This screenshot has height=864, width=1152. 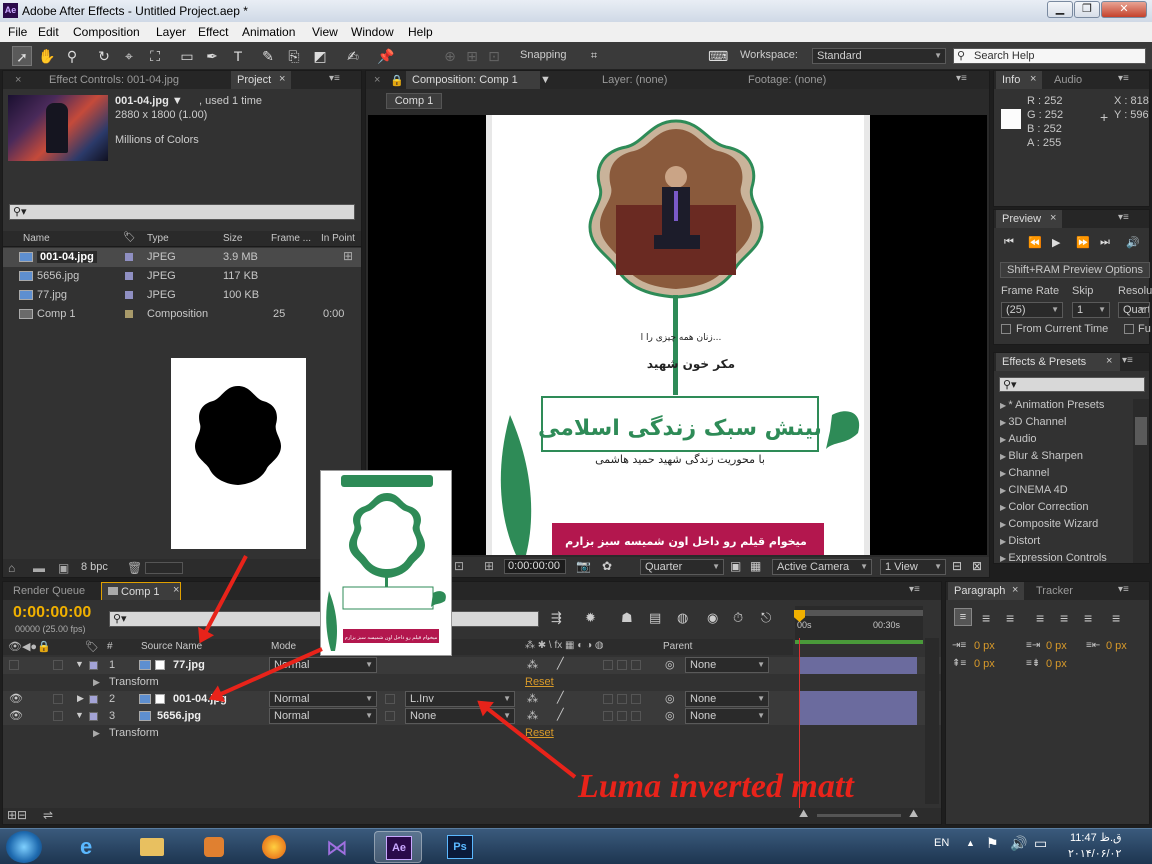 What do you see at coordinates (472, 734) in the screenshot?
I see `layer-3-transform: ▶ Transform Reset` at bounding box center [472, 734].